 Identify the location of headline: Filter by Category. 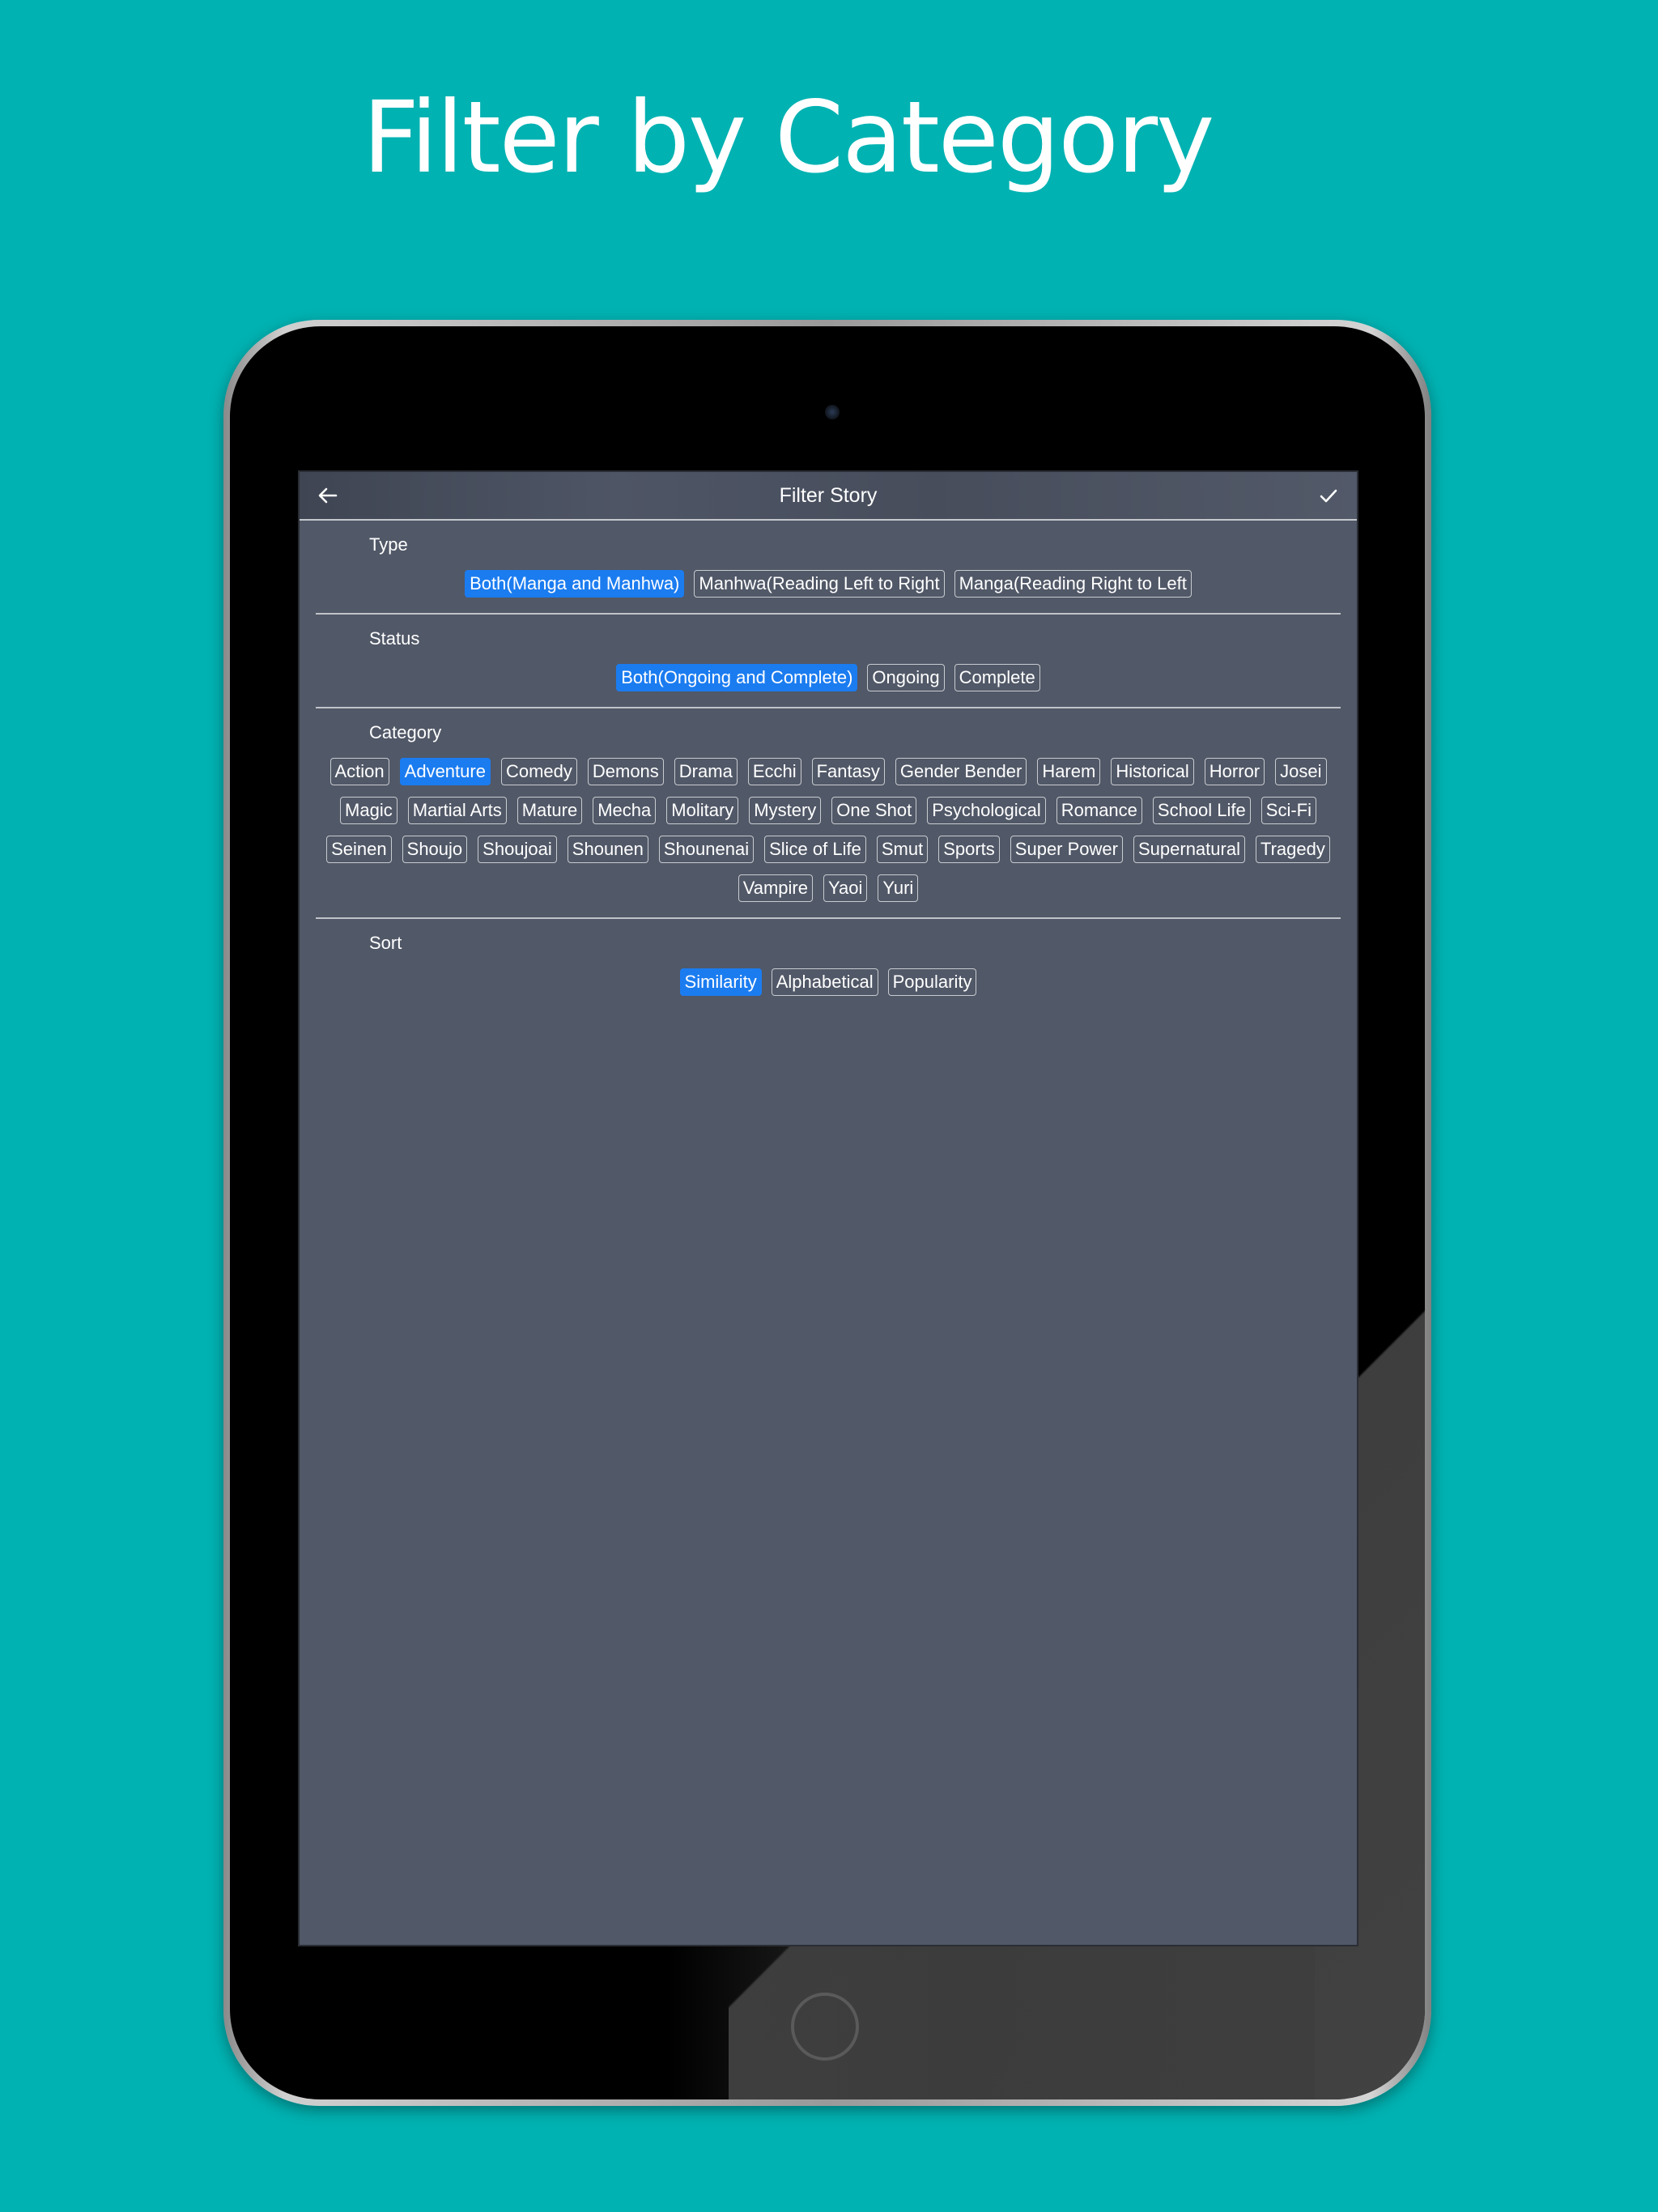
(788, 138).